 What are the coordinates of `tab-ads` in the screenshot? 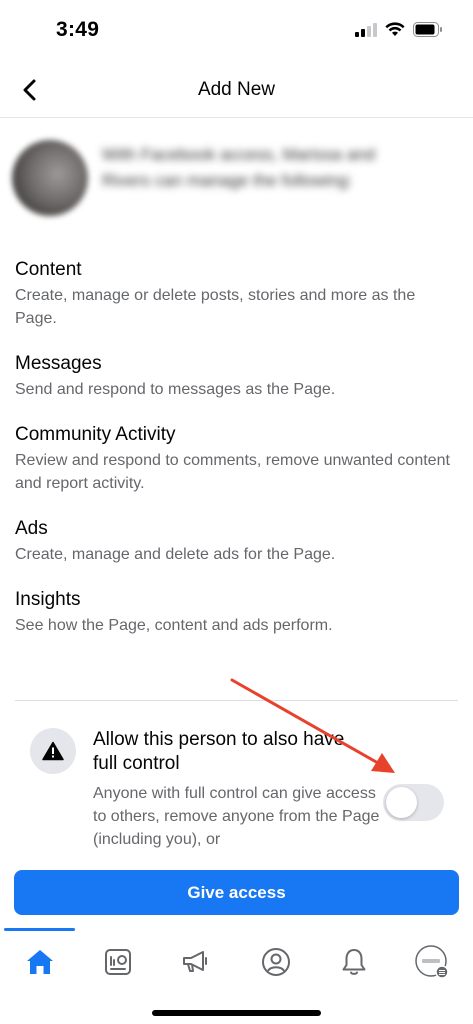 It's located at (196, 962).